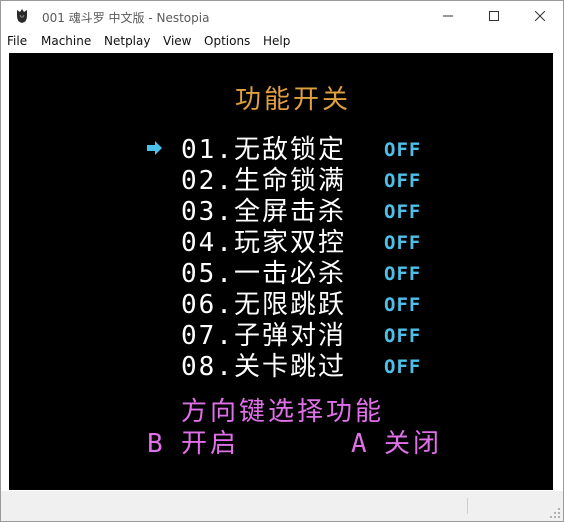  What do you see at coordinates (17, 41) in the screenshot?
I see `menu-file: File` at bounding box center [17, 41].